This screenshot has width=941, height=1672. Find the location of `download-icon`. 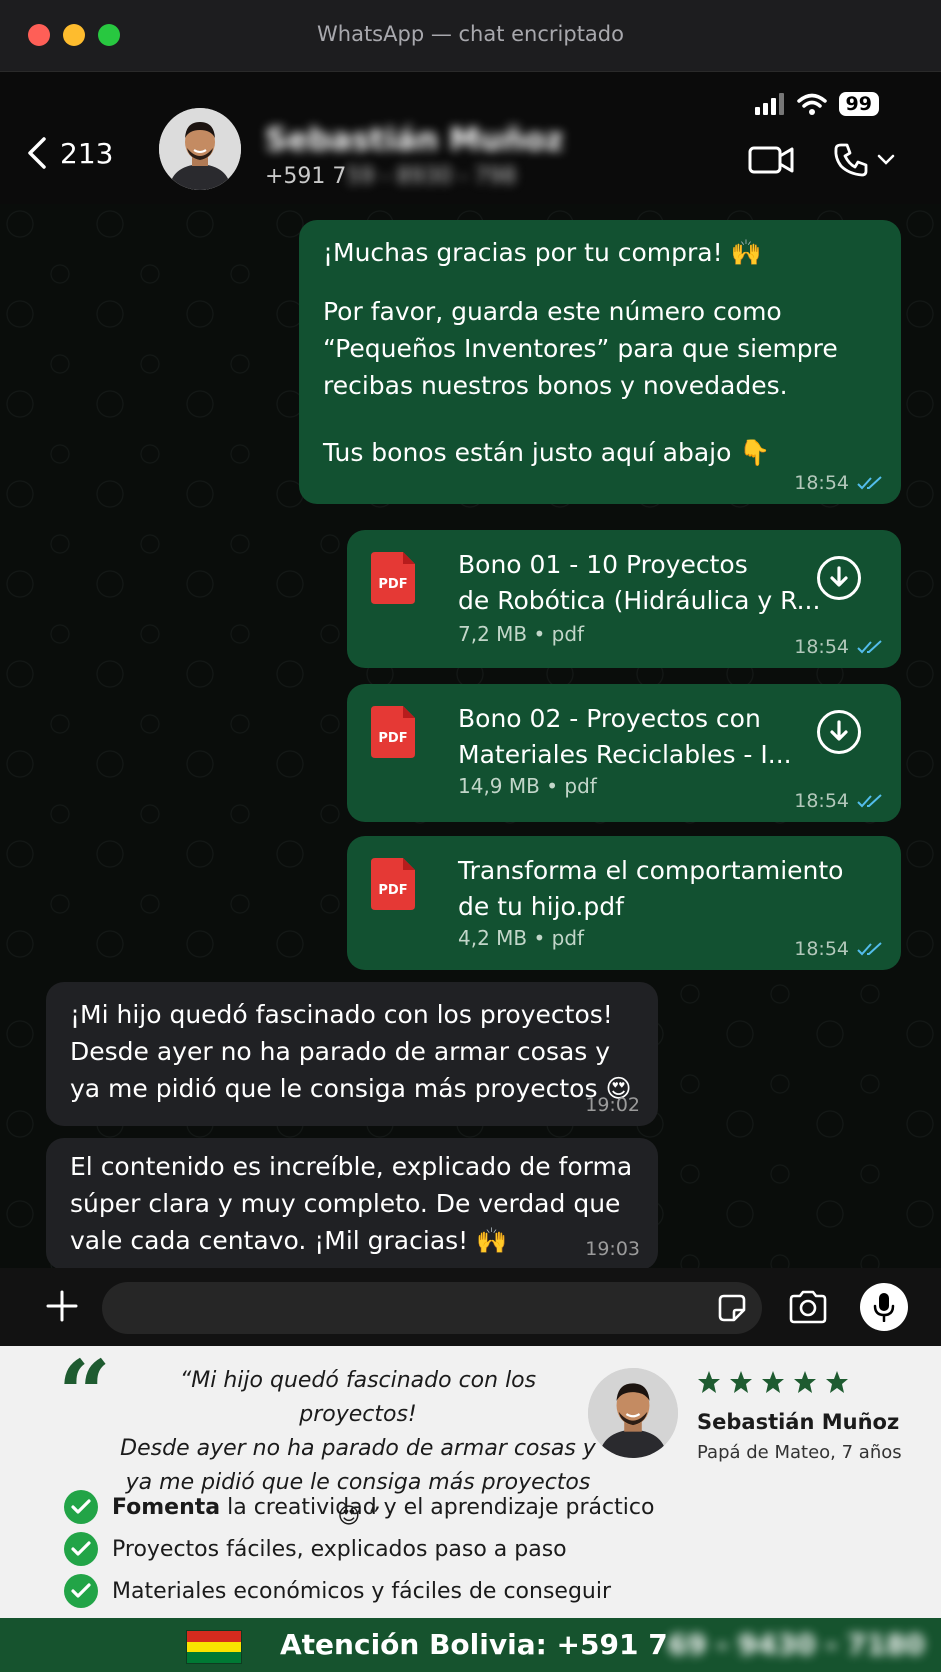

download-icon is located at coordinates (839, 576).